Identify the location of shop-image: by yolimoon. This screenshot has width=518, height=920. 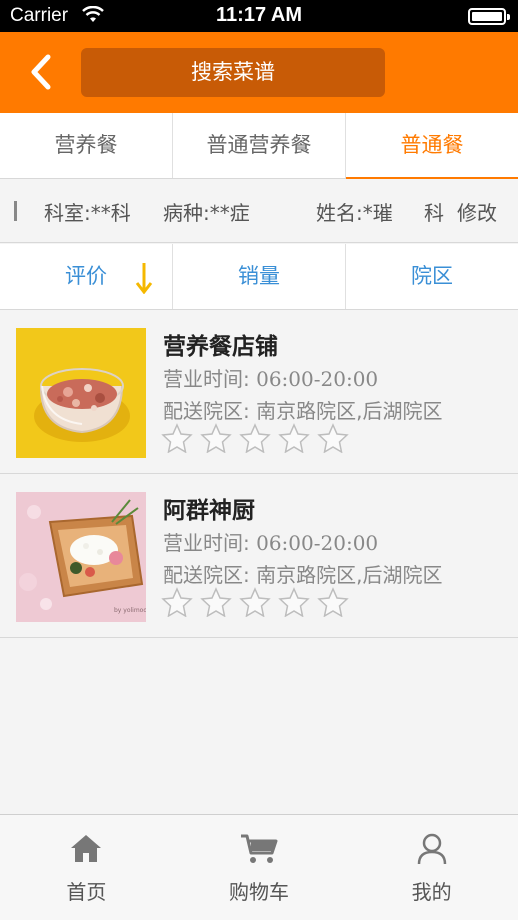
(81, 557).